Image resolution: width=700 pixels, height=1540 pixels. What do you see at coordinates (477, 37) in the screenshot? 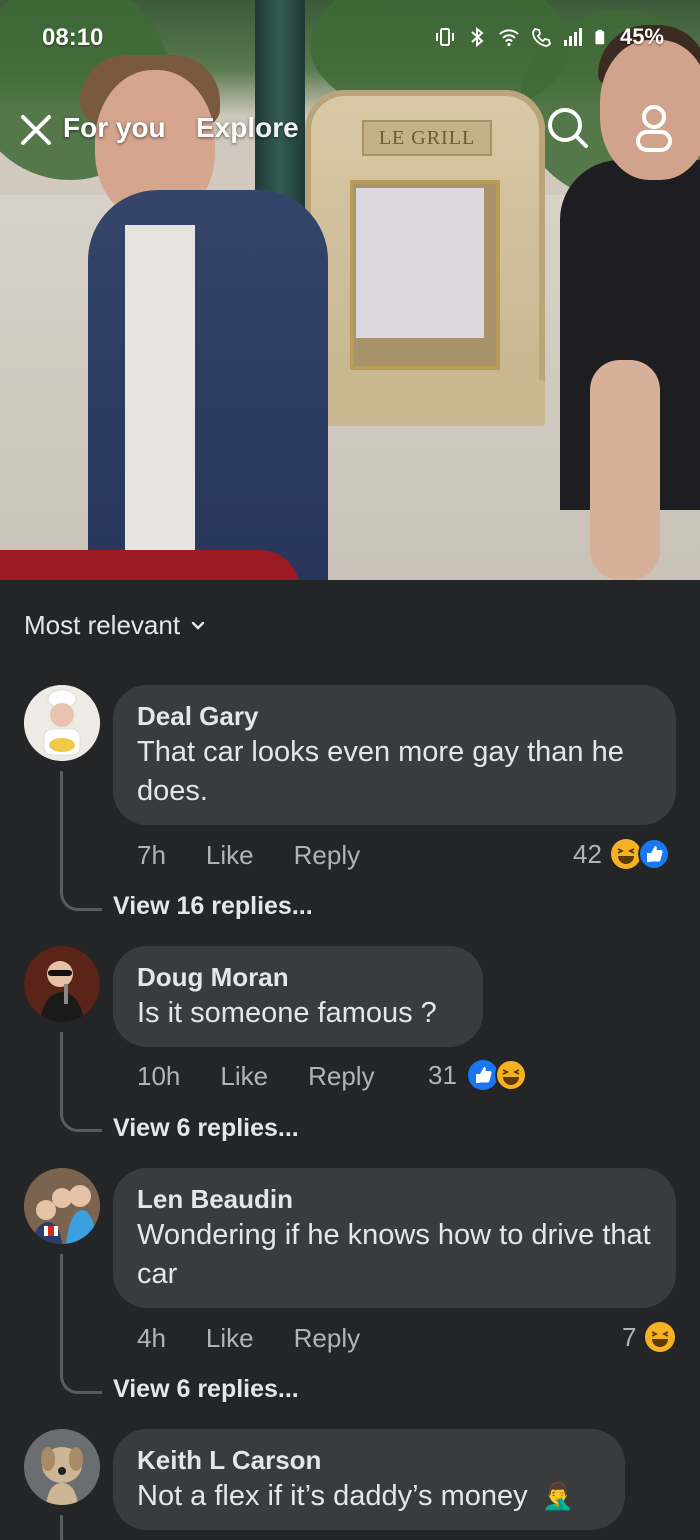
I see `bluetooth-icon` at bounding box center [477, 37].